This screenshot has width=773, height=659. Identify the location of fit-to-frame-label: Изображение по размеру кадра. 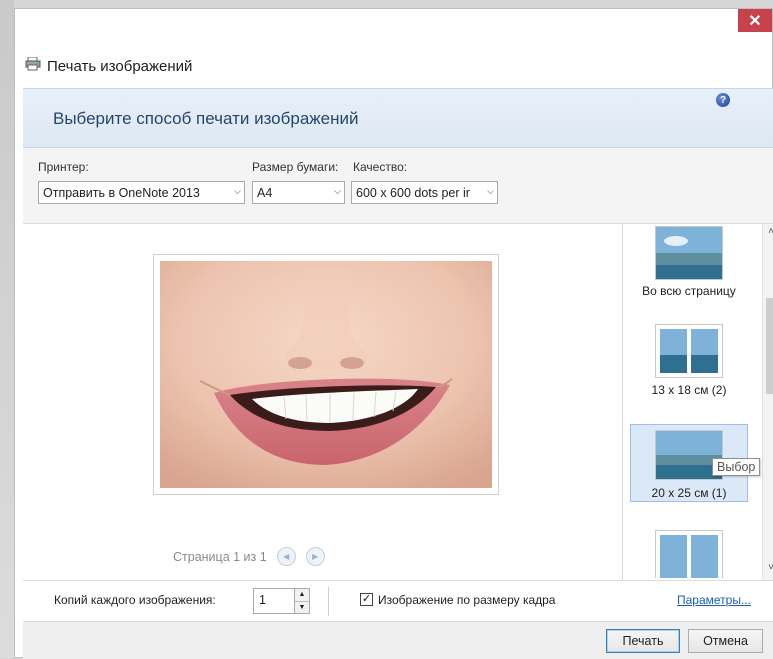
(467, 600).